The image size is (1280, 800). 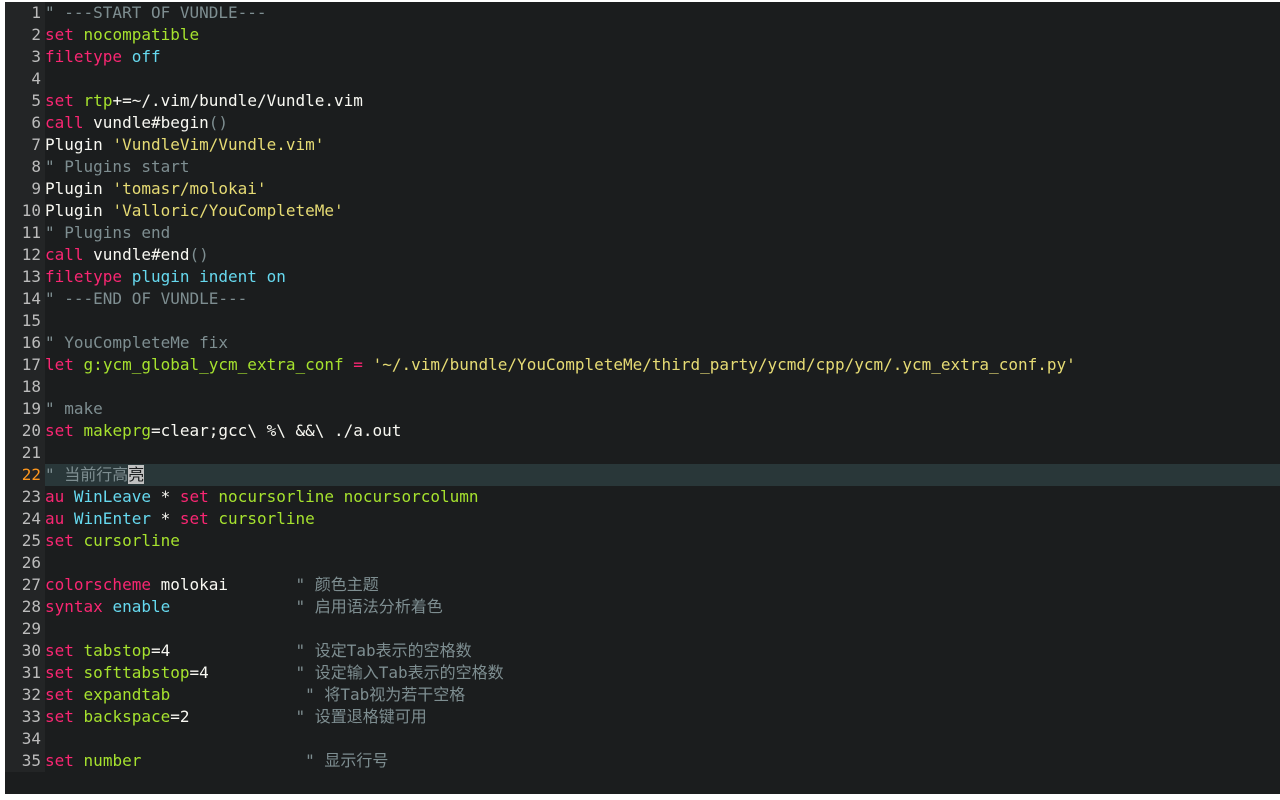 I want to click on code-token: Plugin, so click(x=79, y=210).